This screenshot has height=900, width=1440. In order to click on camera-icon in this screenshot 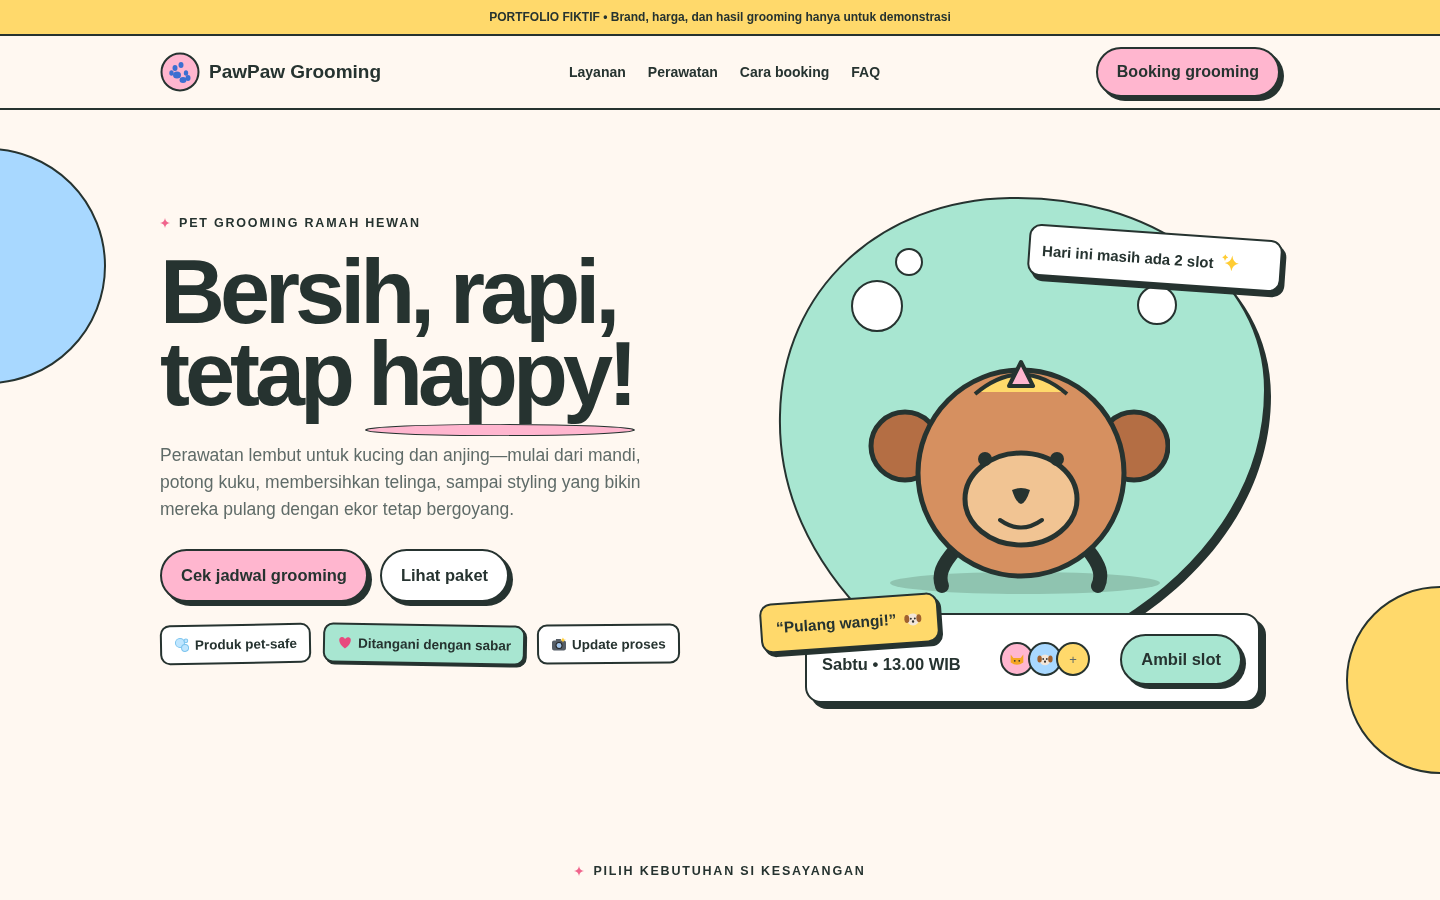, I will do `click(559, 644)`.